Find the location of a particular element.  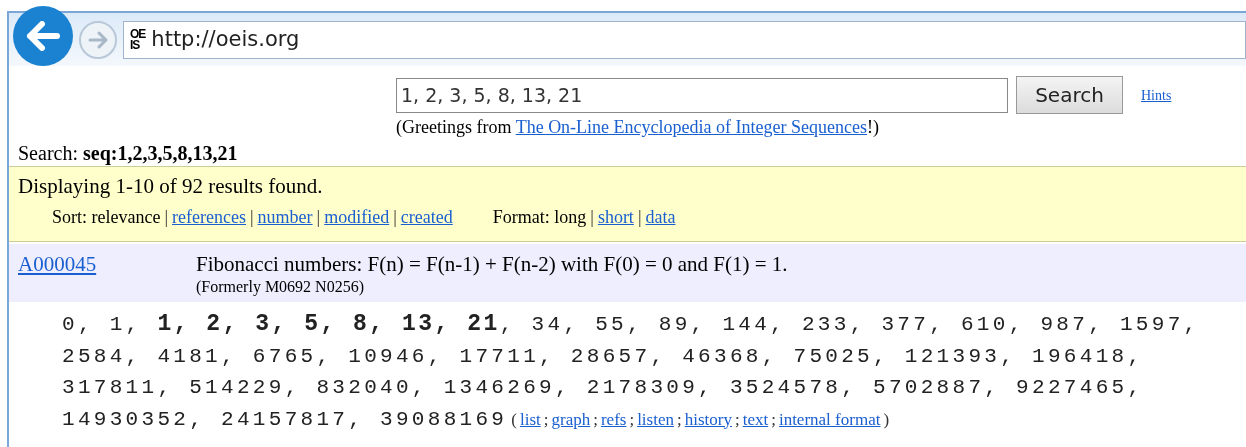

link: history is located at coordinates (708, 419).